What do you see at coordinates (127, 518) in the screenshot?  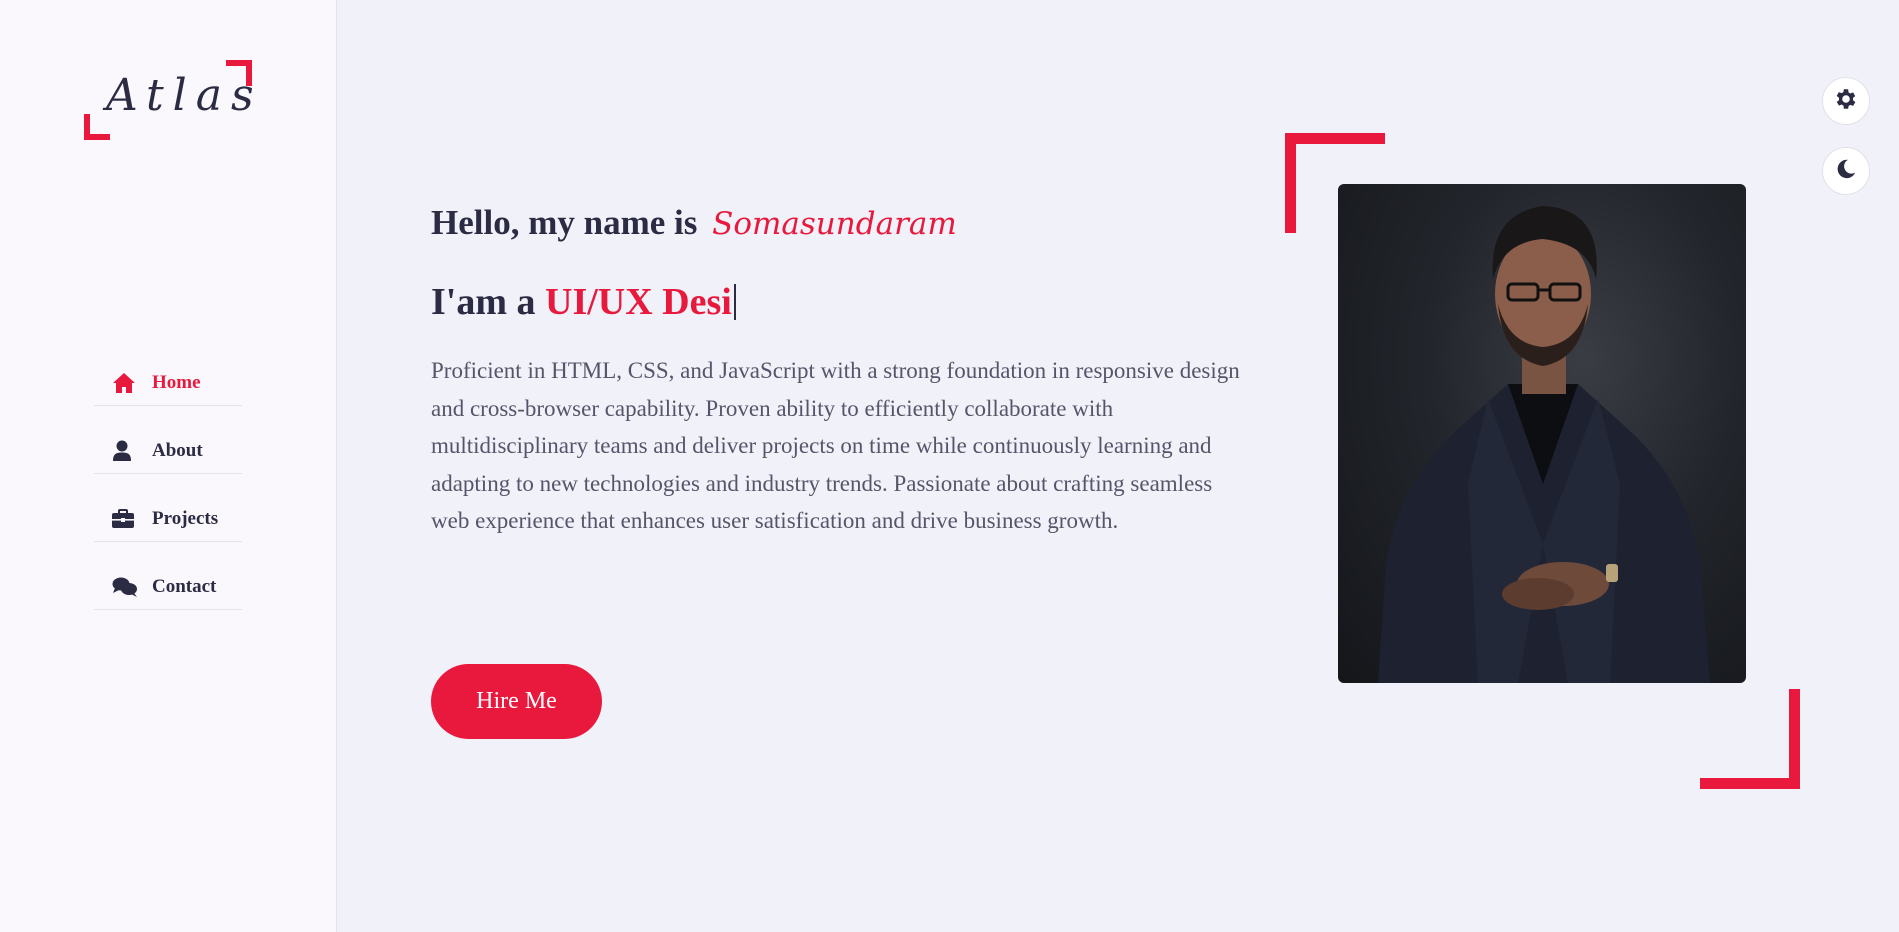 I see `briefcase-icon` at bounding box center [127, 518].